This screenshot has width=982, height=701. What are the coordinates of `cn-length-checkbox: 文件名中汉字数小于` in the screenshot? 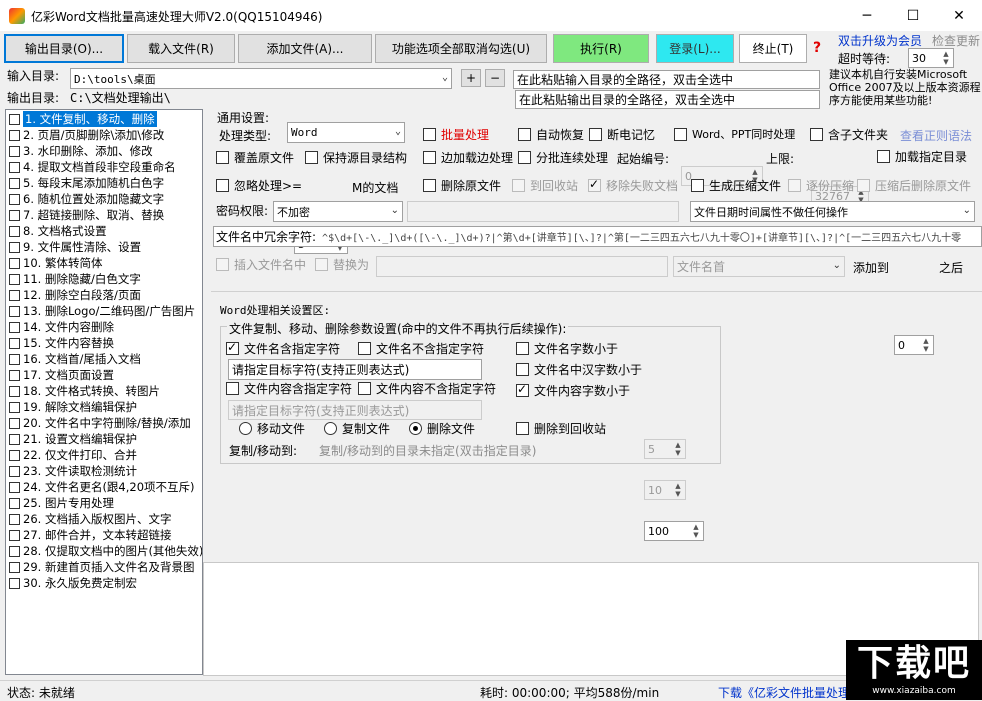 It's located at (579, 369).